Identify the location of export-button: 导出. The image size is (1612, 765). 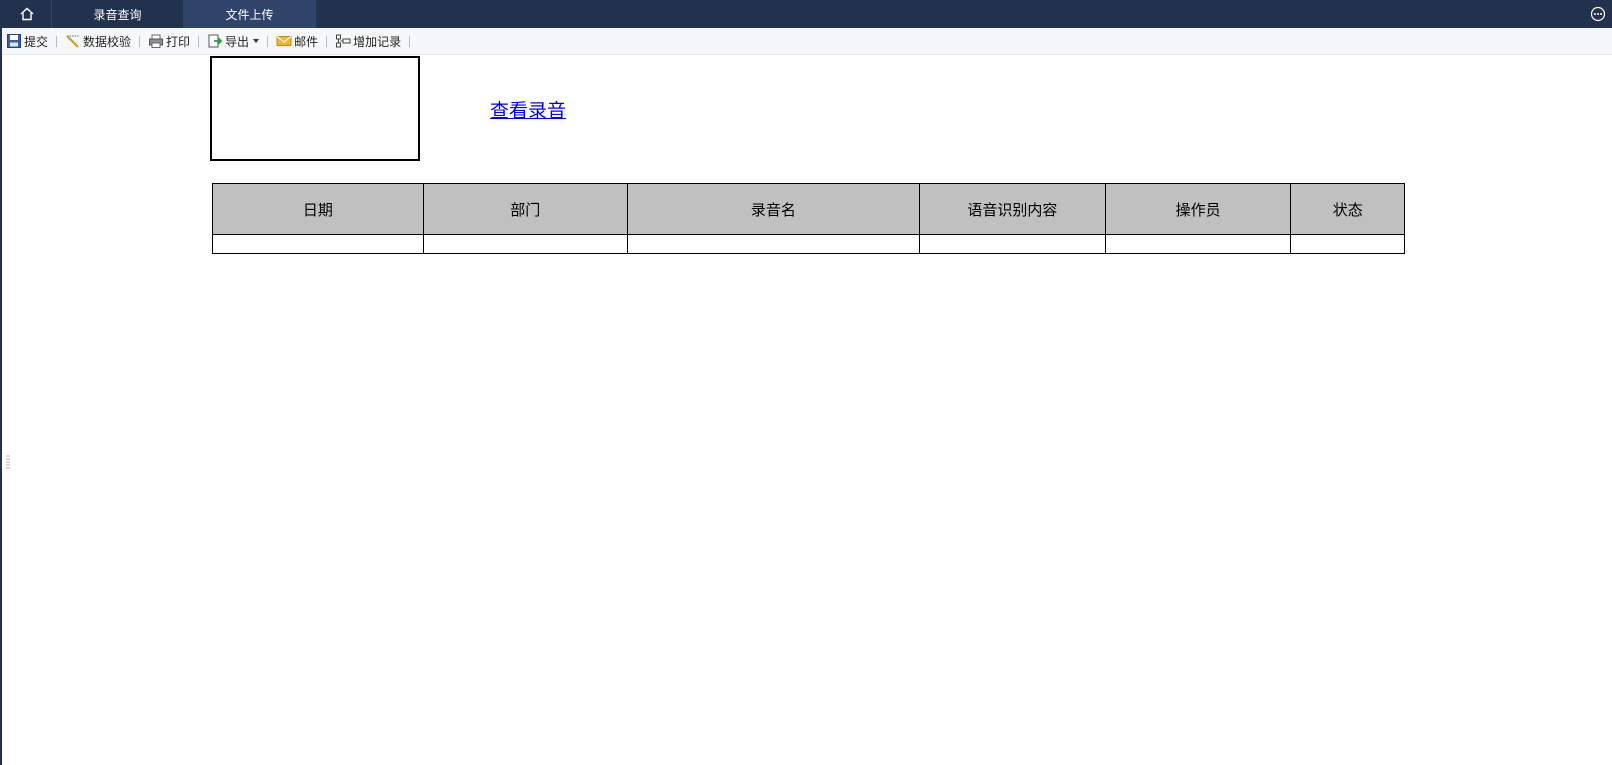
(233, 41).